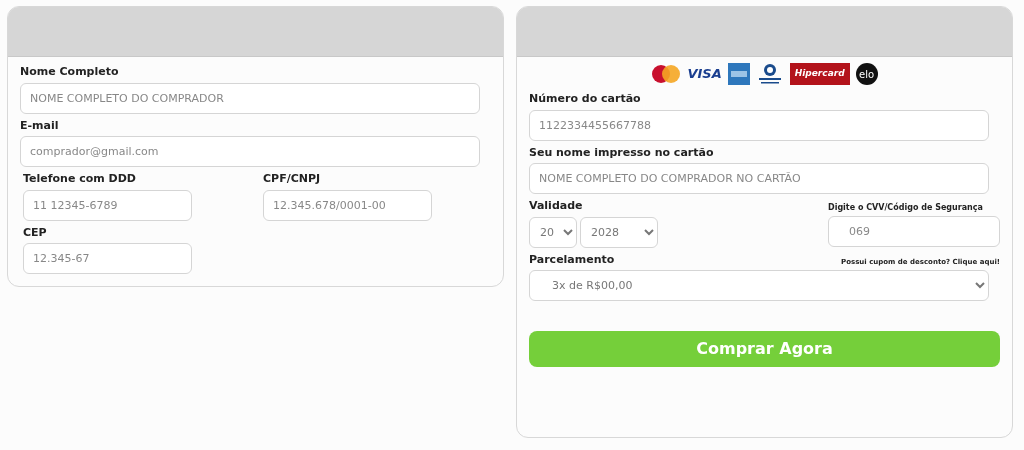 The height and width of the screenshot is (450, 1024). What do you see at coordinates (70, 72) in the screenshot?
I see `field-label: Nome Completo` at bounding box center [70, 72].